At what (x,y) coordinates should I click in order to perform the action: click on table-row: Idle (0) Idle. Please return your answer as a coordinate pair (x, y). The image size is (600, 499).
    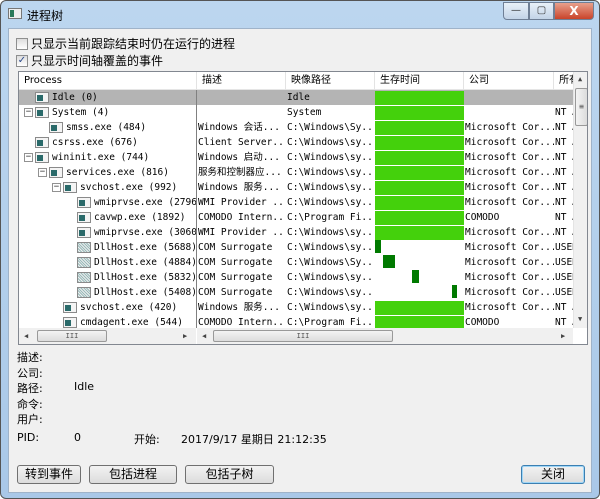
    Looking at the image, I should click on (296, 97).